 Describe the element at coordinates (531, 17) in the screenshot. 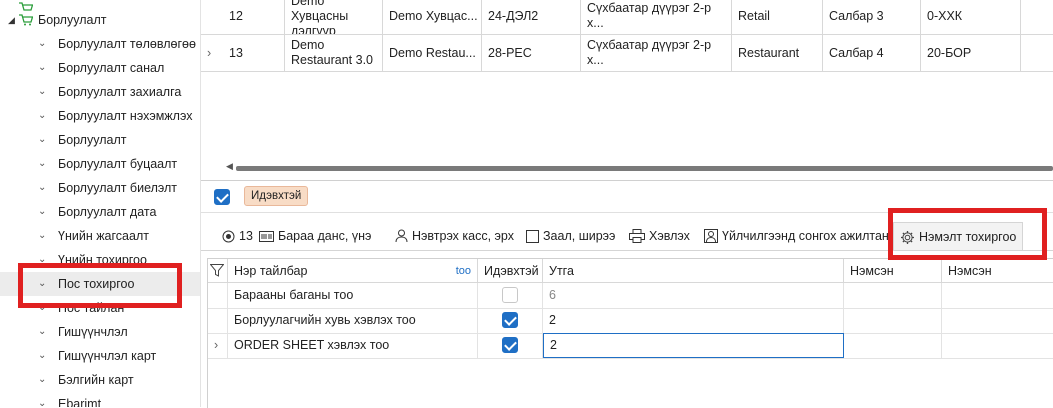

I see `table-cell-code: 24-ДЭЛ2` at that location.